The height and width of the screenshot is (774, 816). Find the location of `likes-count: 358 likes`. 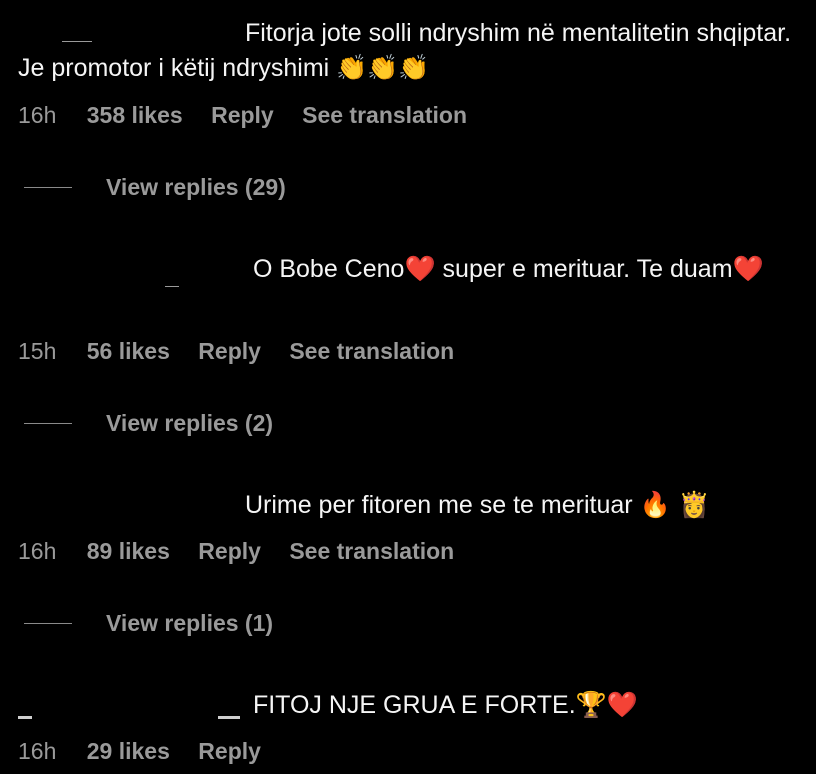

likes-count: 358 likes is located at coordinates (135, 115).